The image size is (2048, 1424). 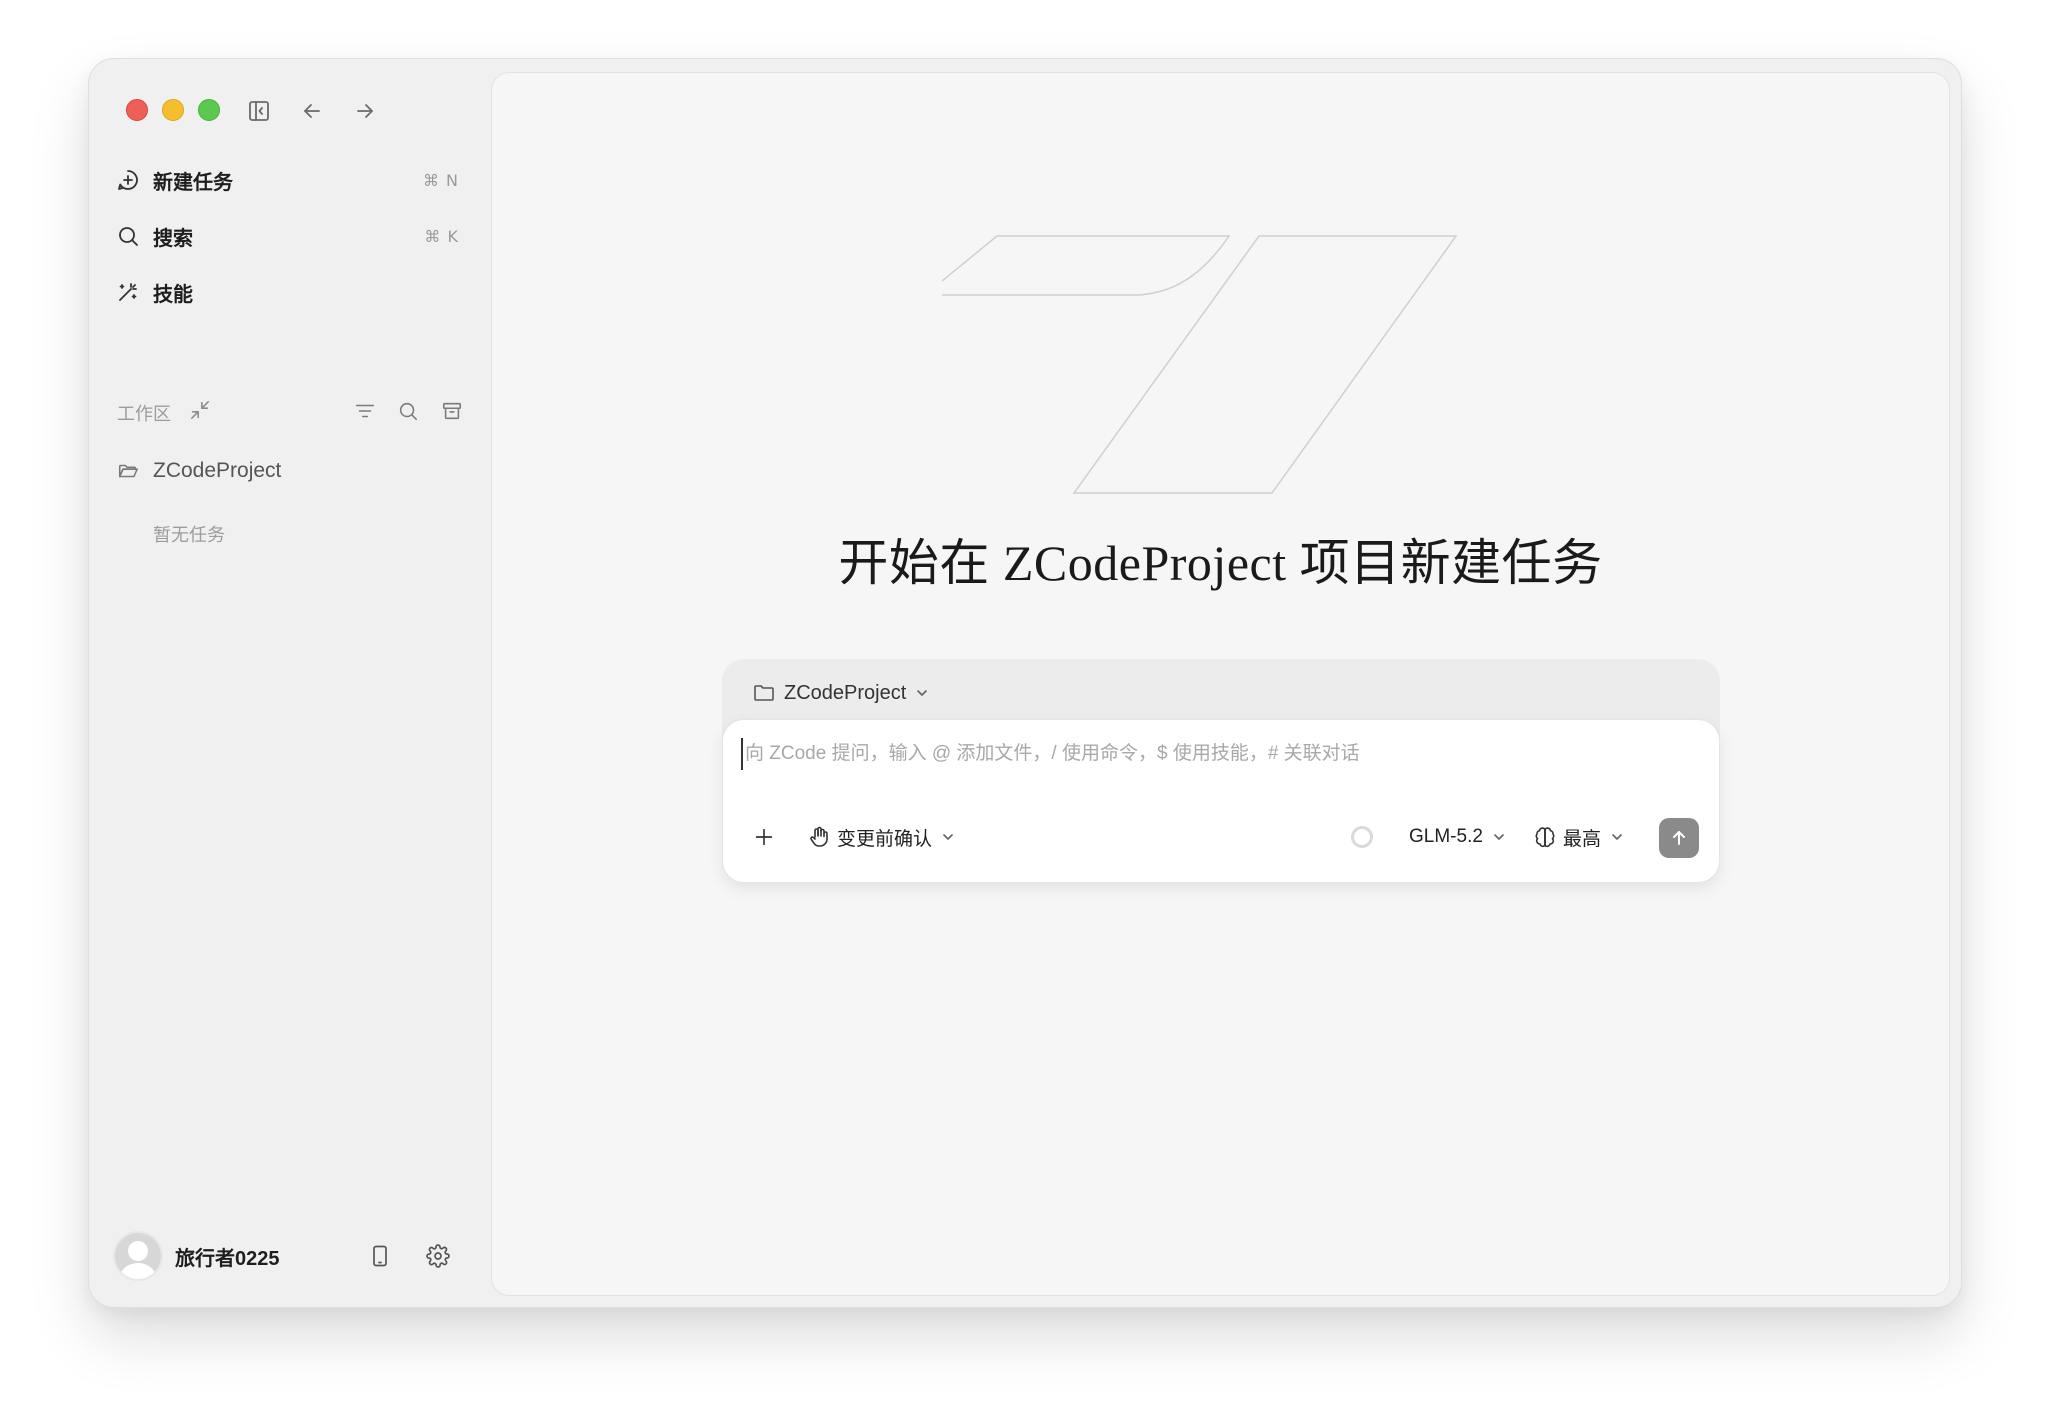 What do you see at coordinates (1545, 837) in the screenshot?
I see `brain-icon` at bounding box center [1545, 837].